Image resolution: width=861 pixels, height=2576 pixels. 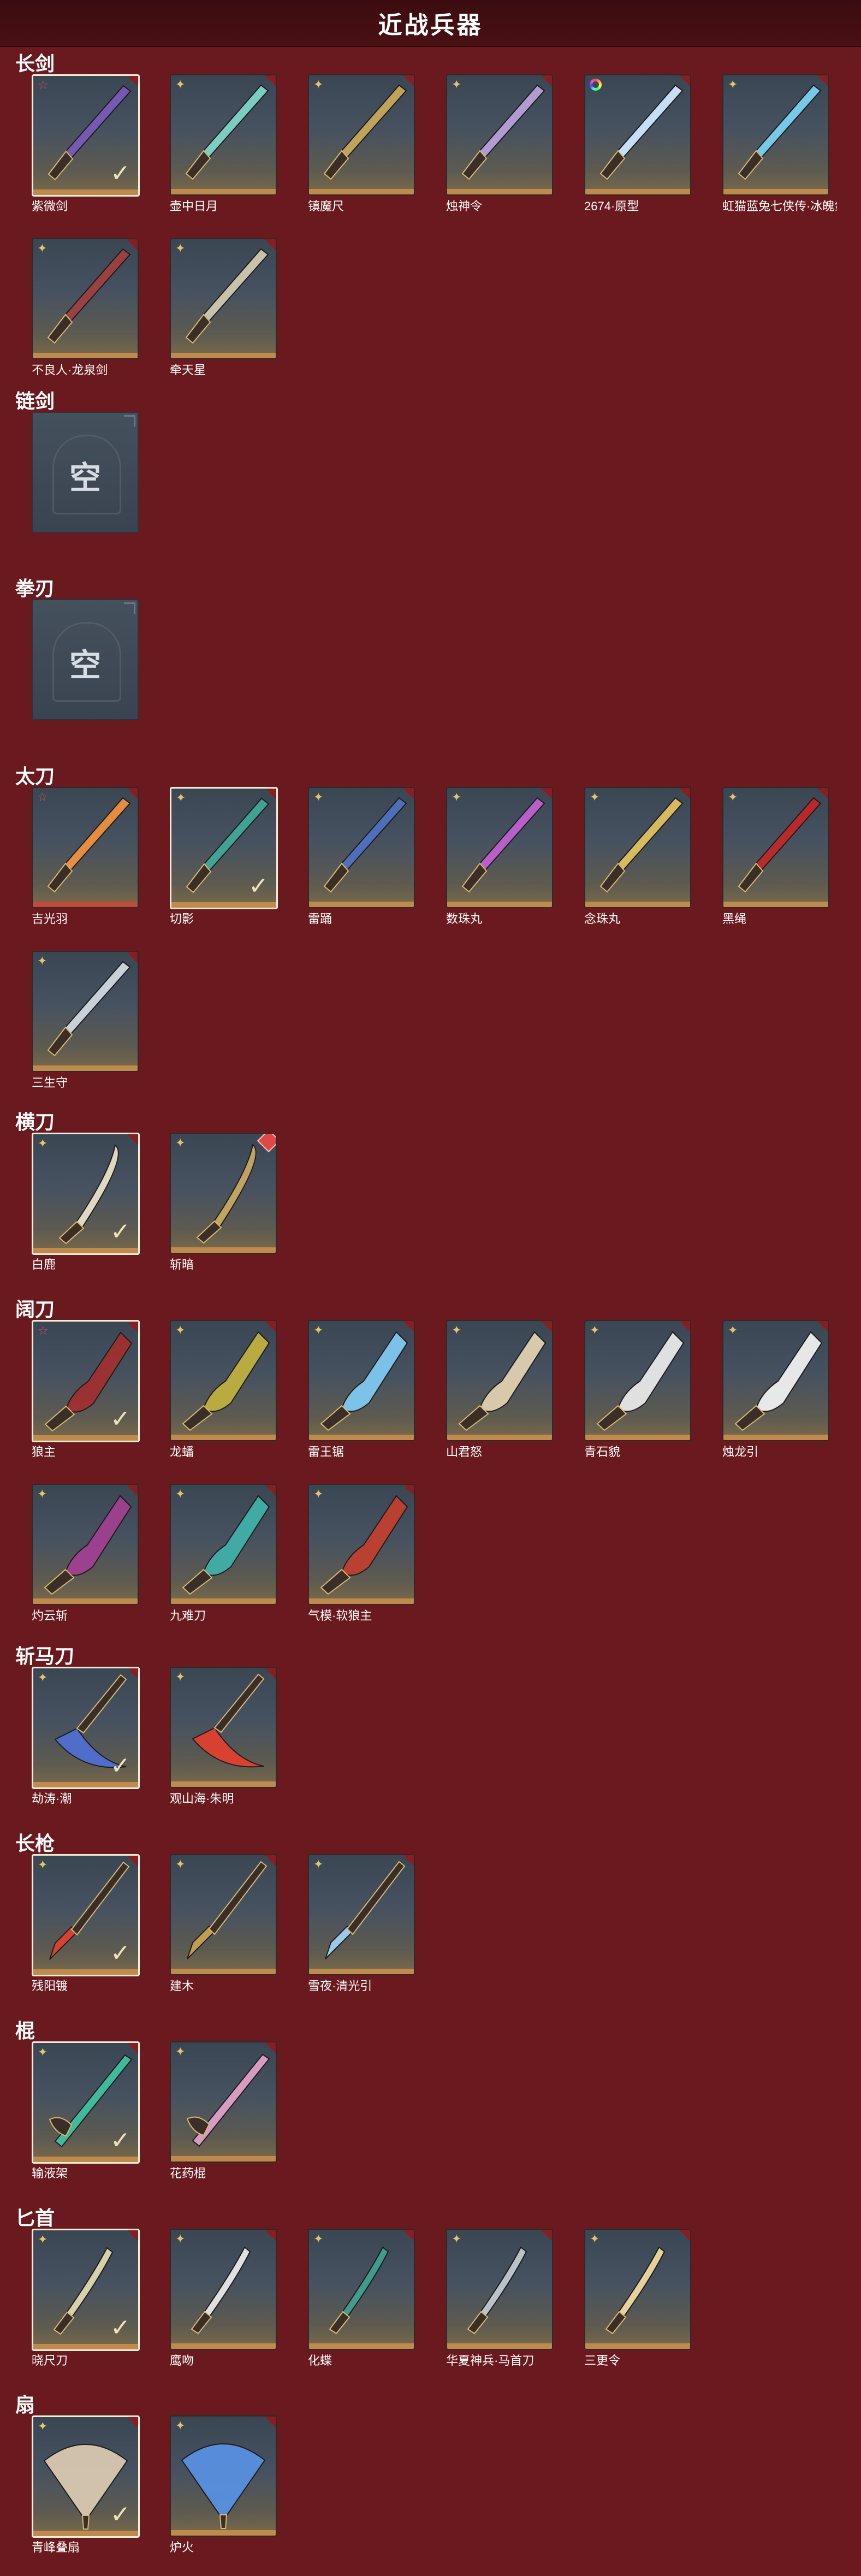 I want to click on weapon-item: ✦ 山君怒, so click(x=500, y=1391).